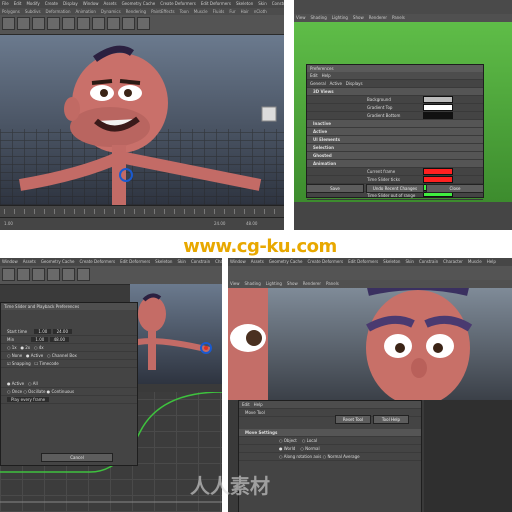 This screenshot has width=512, height=512. What do you see at coordinates (18, 383) in the screenshot?
I see `update-view-option: Active` at bounding box center [18, 383].